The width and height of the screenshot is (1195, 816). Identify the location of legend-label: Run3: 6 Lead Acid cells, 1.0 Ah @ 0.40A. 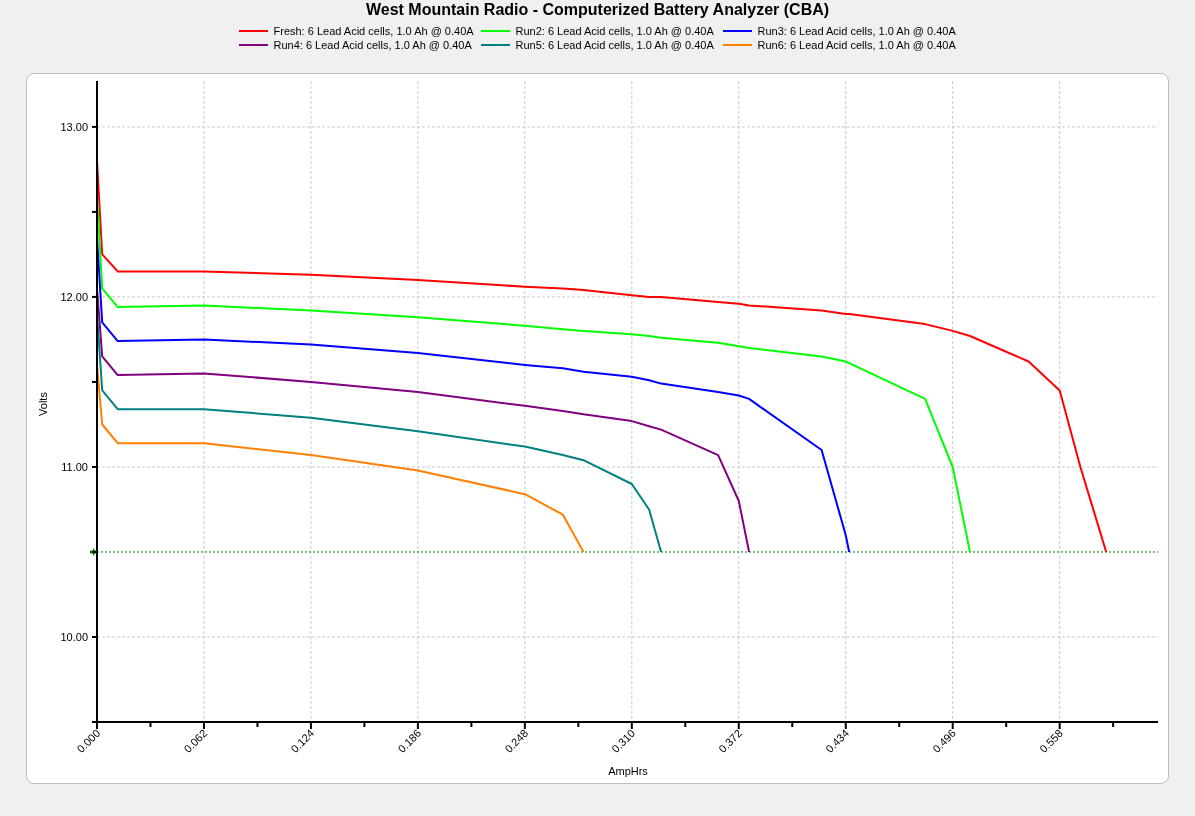
(856, 31).